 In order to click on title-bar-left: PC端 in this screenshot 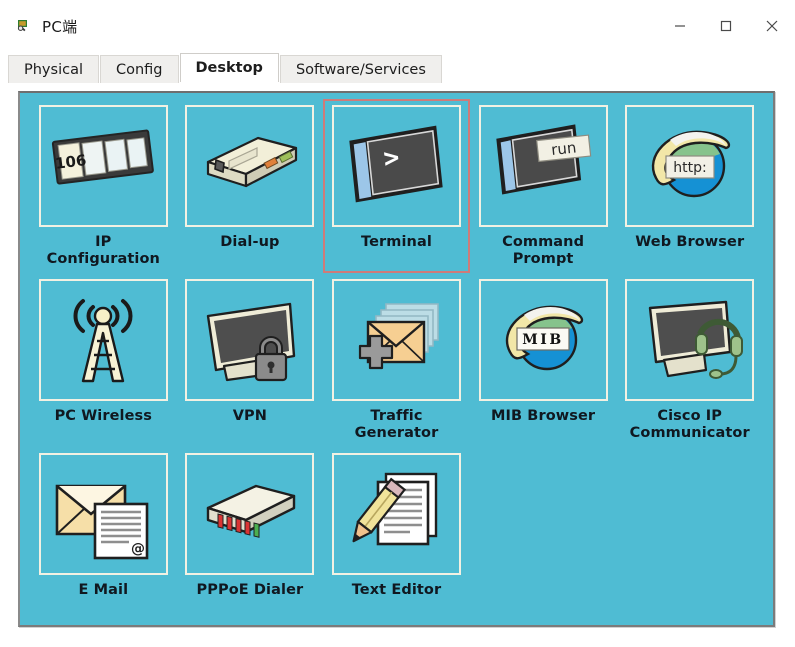, I will do `click(38, 26)`.